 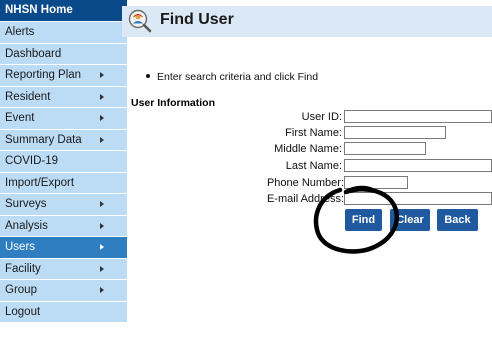 What do you see at coordinates (63, 10) in the screenshot?
I see `nhsn-home-link: NHSN Home` at bounding box center [63, 10].